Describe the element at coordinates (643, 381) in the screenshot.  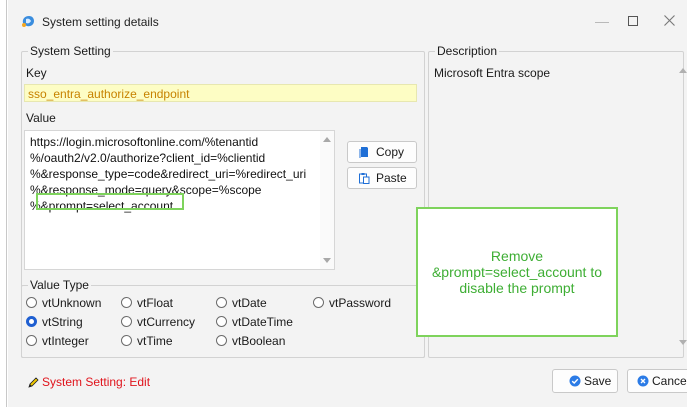
I see `cancel-icon` at that location.